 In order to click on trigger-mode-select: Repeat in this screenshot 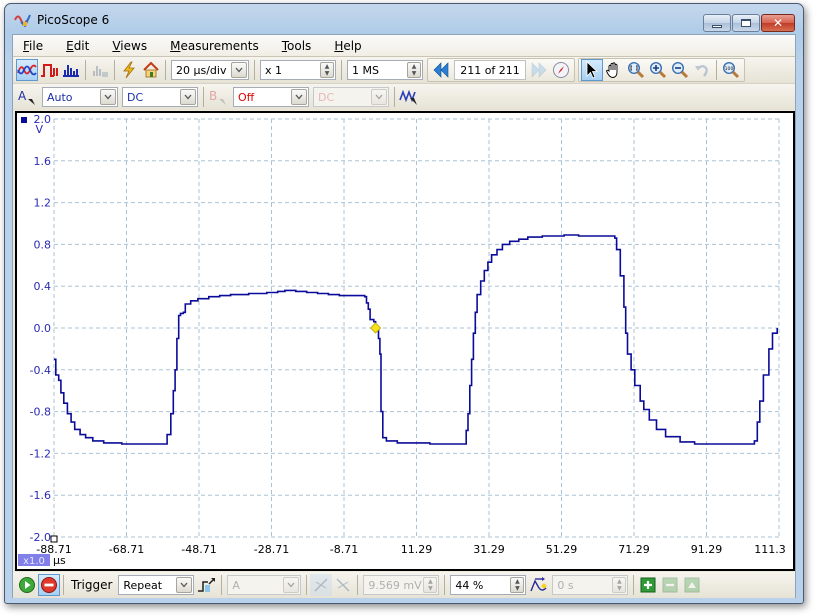, I will do `click(156, 585)`.